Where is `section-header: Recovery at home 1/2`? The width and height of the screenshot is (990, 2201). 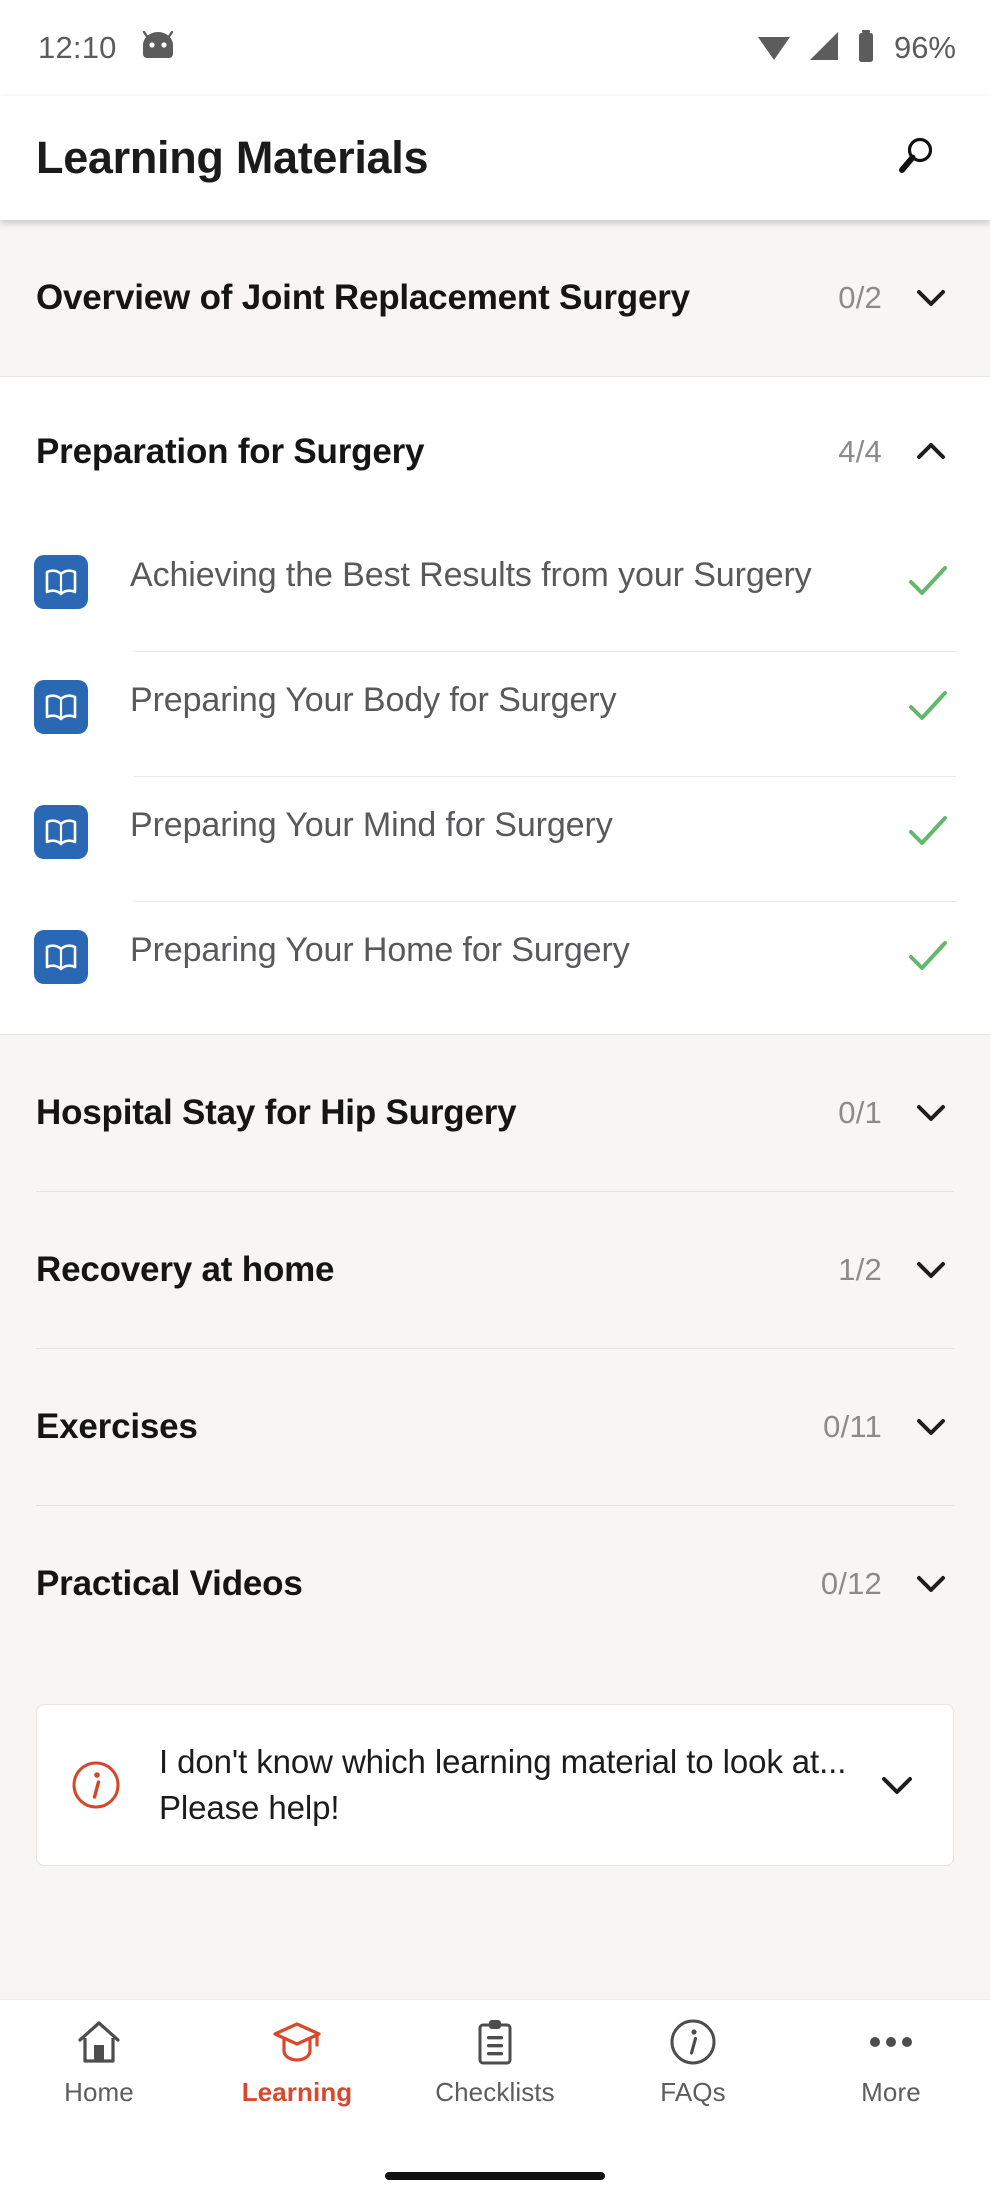 section-header: Recovery at home 1/2 is located at coordinates (495, 1270).